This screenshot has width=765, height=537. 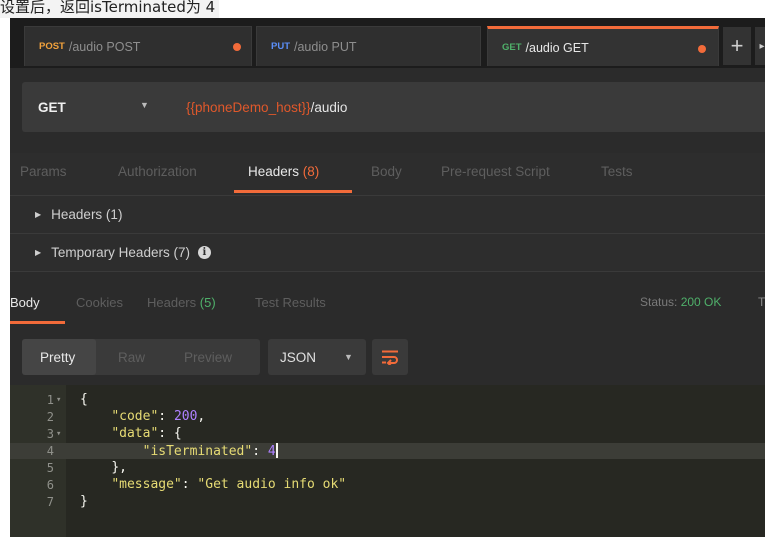 What do you see at coordinates (387, 502) in the screenshot?
I see `code-line: 7}` at bounding box center [387, 502].